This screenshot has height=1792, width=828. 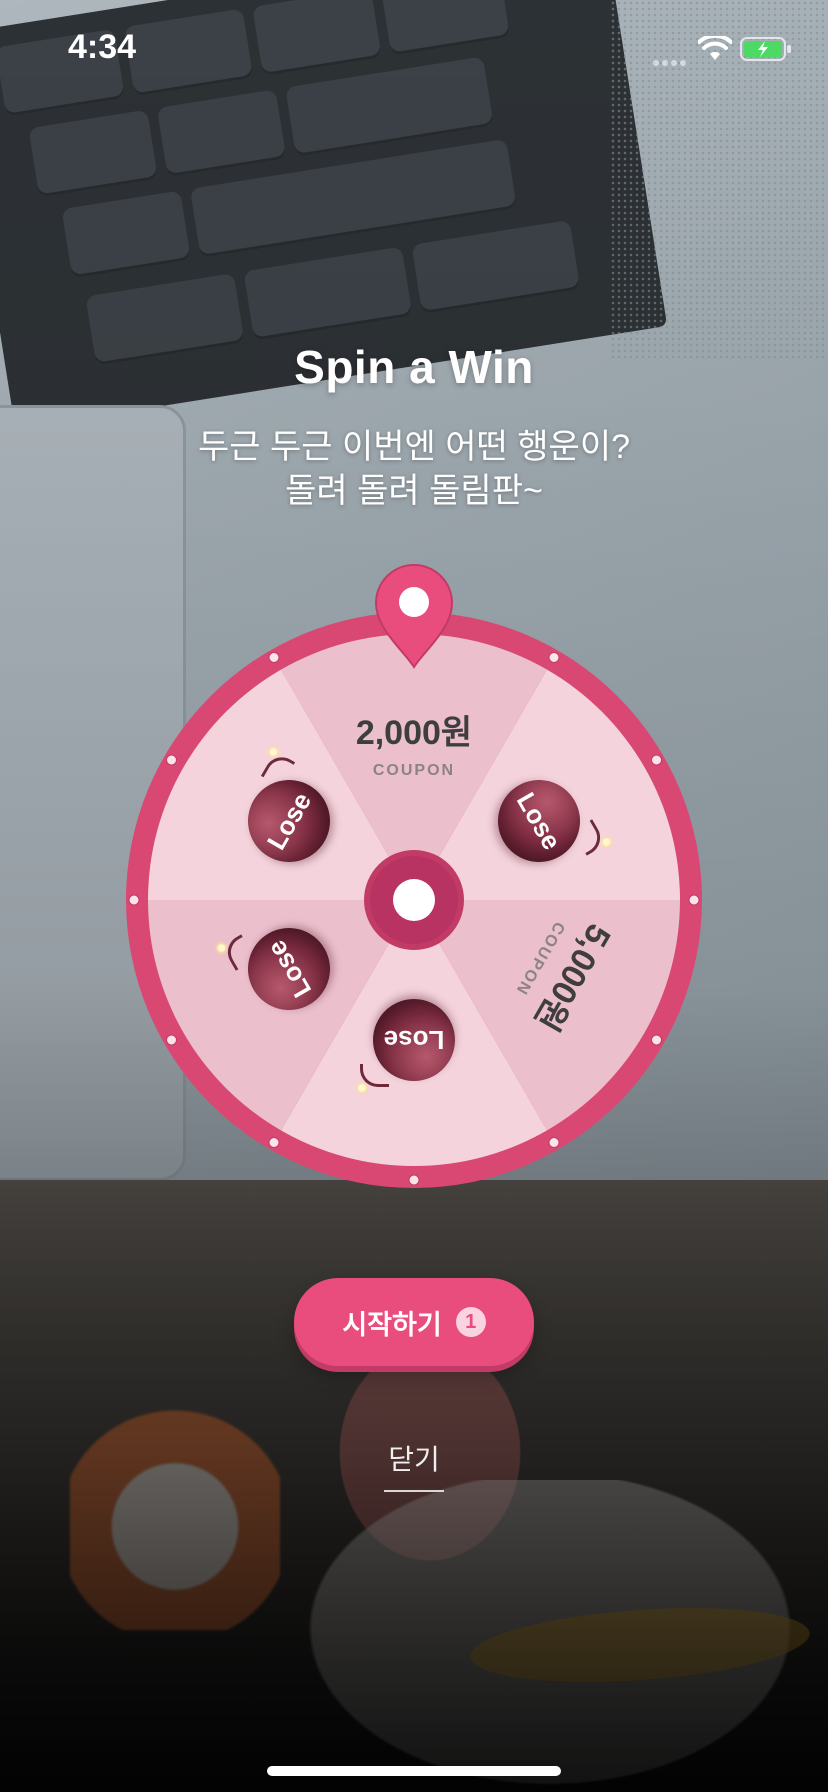 I want to click on status-time: 4:34, so click(x=102, y=47).